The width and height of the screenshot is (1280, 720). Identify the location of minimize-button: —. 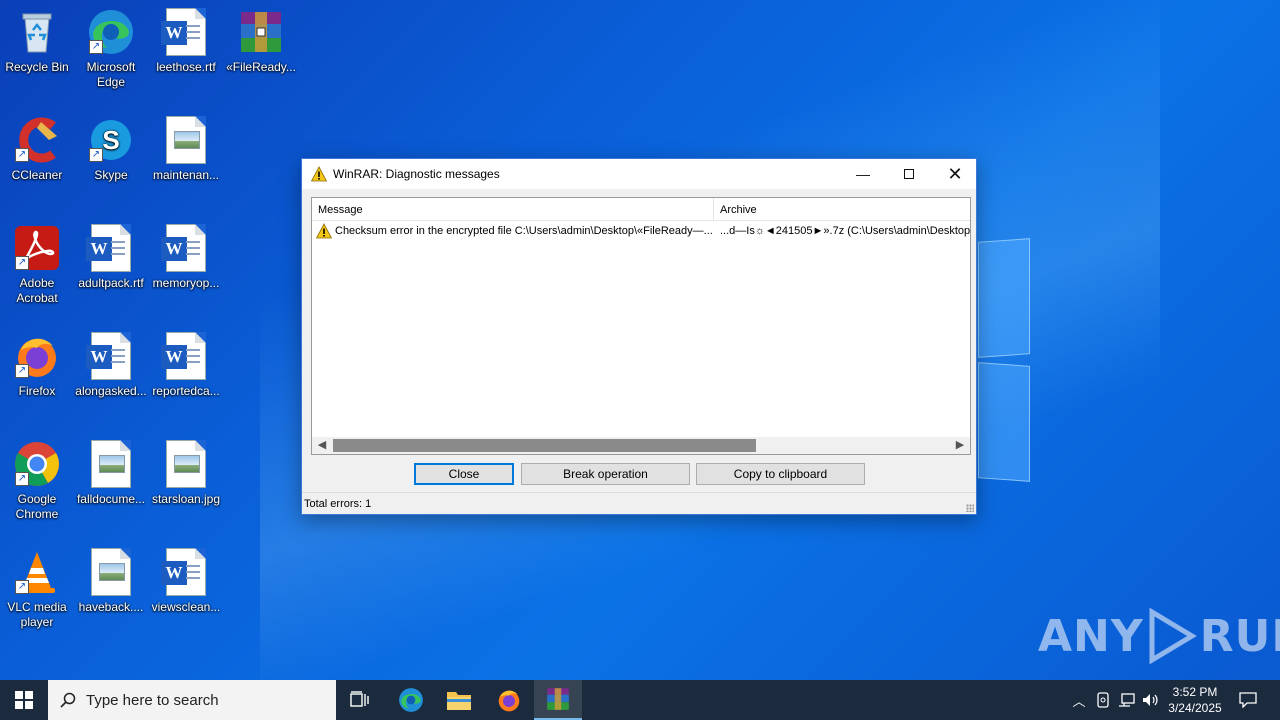
(863, 174).